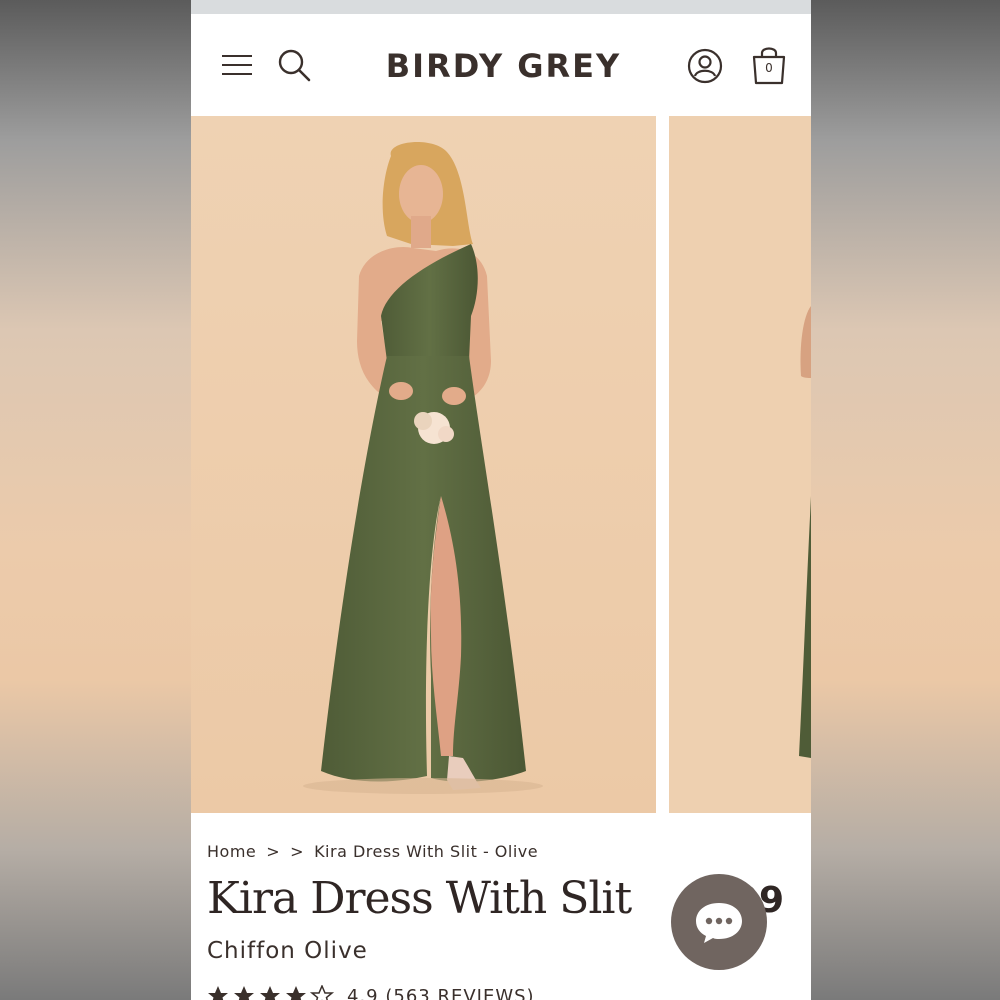 The height and width of the screenshot is (1000, 1000). I want to click on breadcrumb: Home > > Kira Dress With Slit - Olive, so click(372, 851).